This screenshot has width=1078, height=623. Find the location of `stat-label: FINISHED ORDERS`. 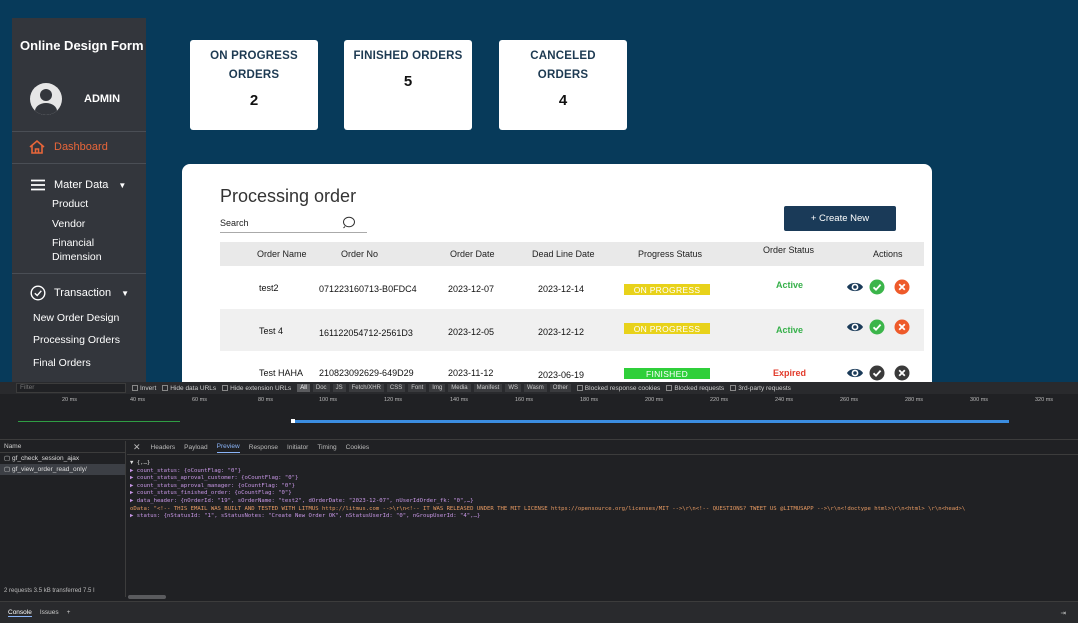

stat-label: FINISHED ORDERS is located at coordinates (408, 56).